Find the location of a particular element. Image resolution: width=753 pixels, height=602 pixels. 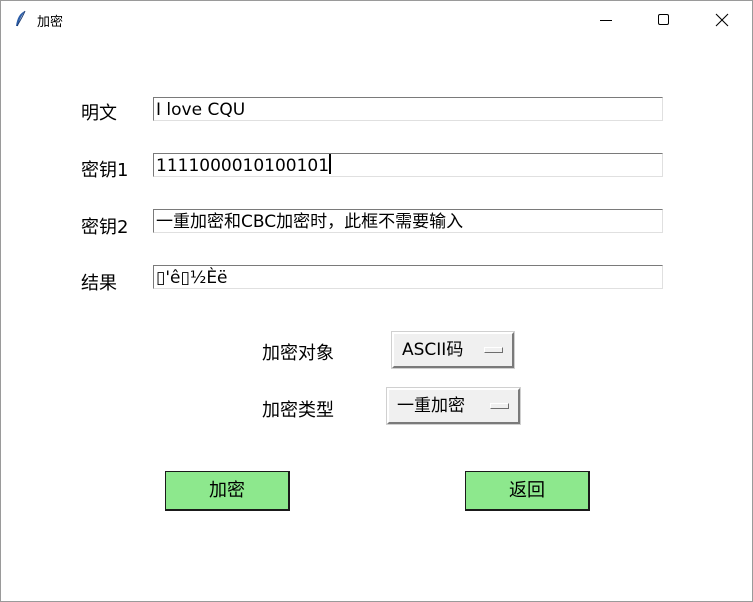

feather-icon is located at coordinates (21, 19).